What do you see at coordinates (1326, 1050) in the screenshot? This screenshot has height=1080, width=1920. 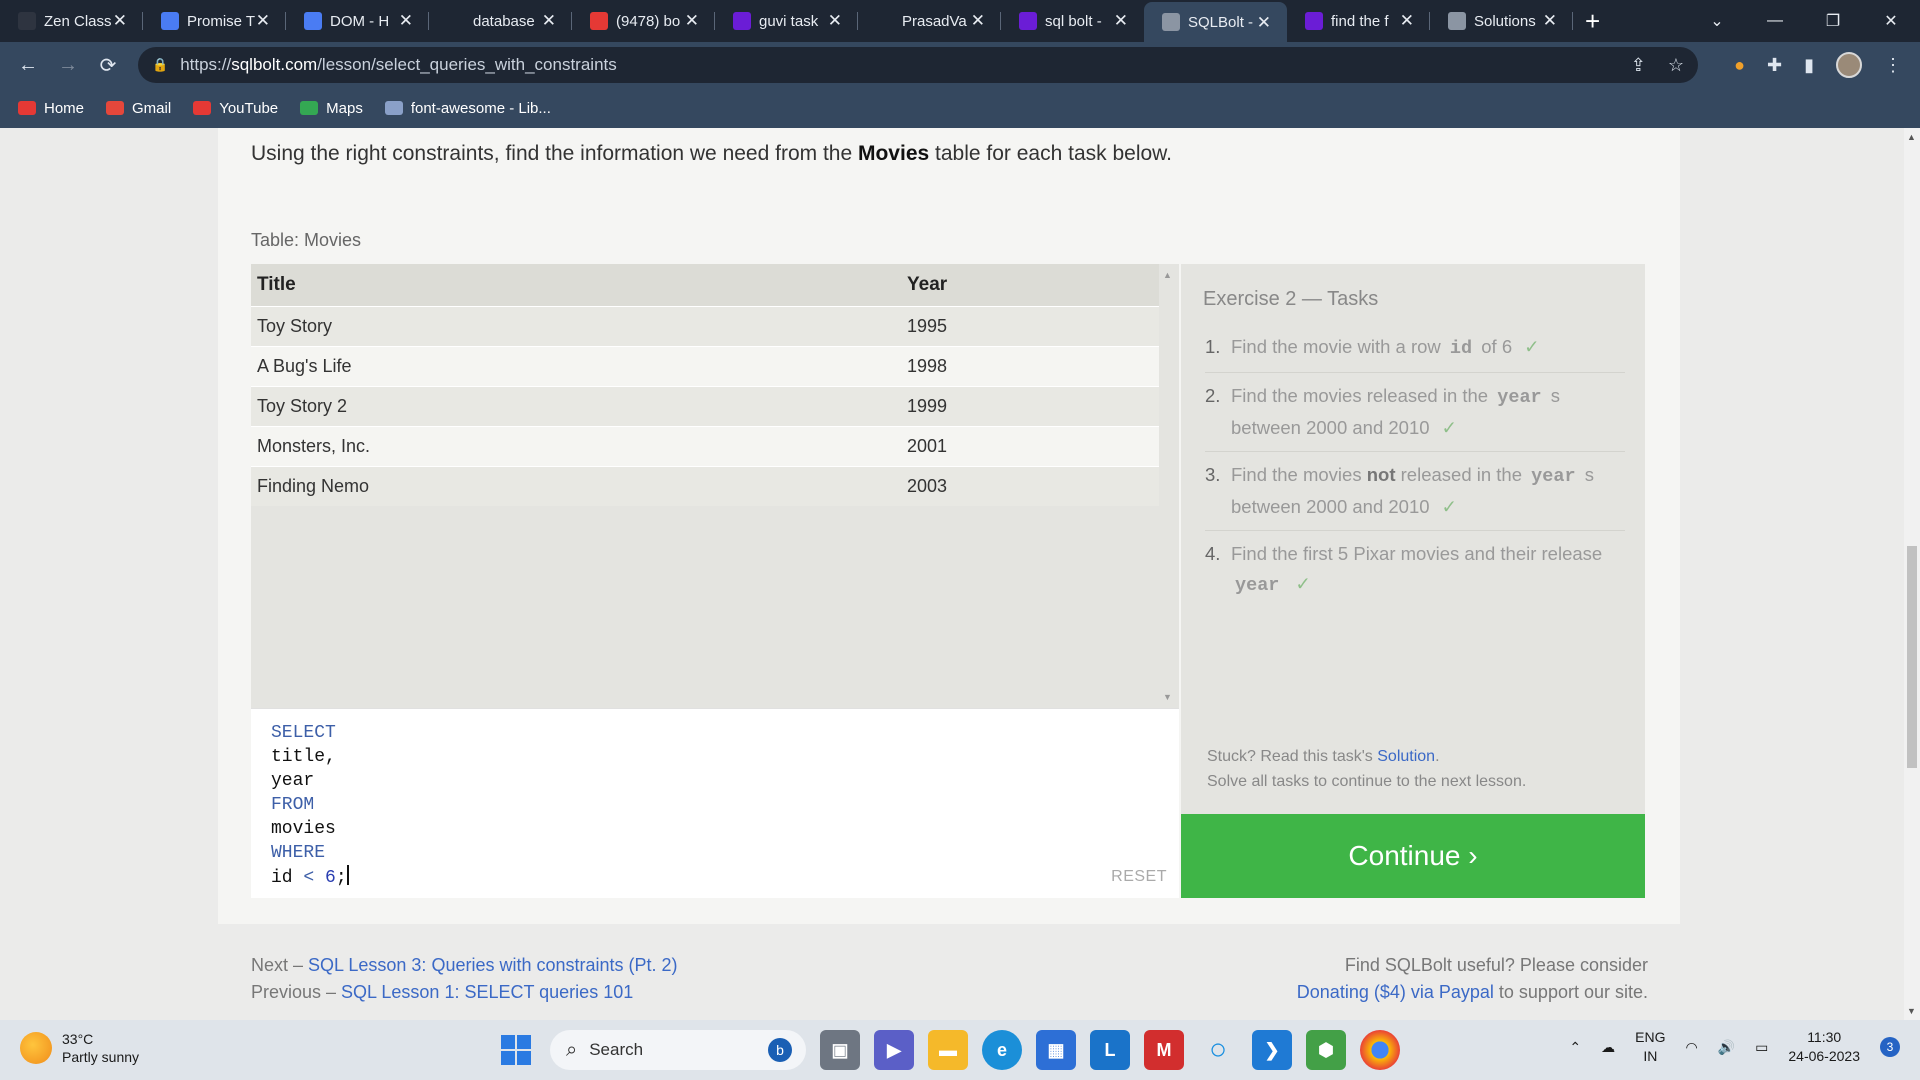 I see `nodejs-icon: ⬢` at bounding box center [1326, 1050].